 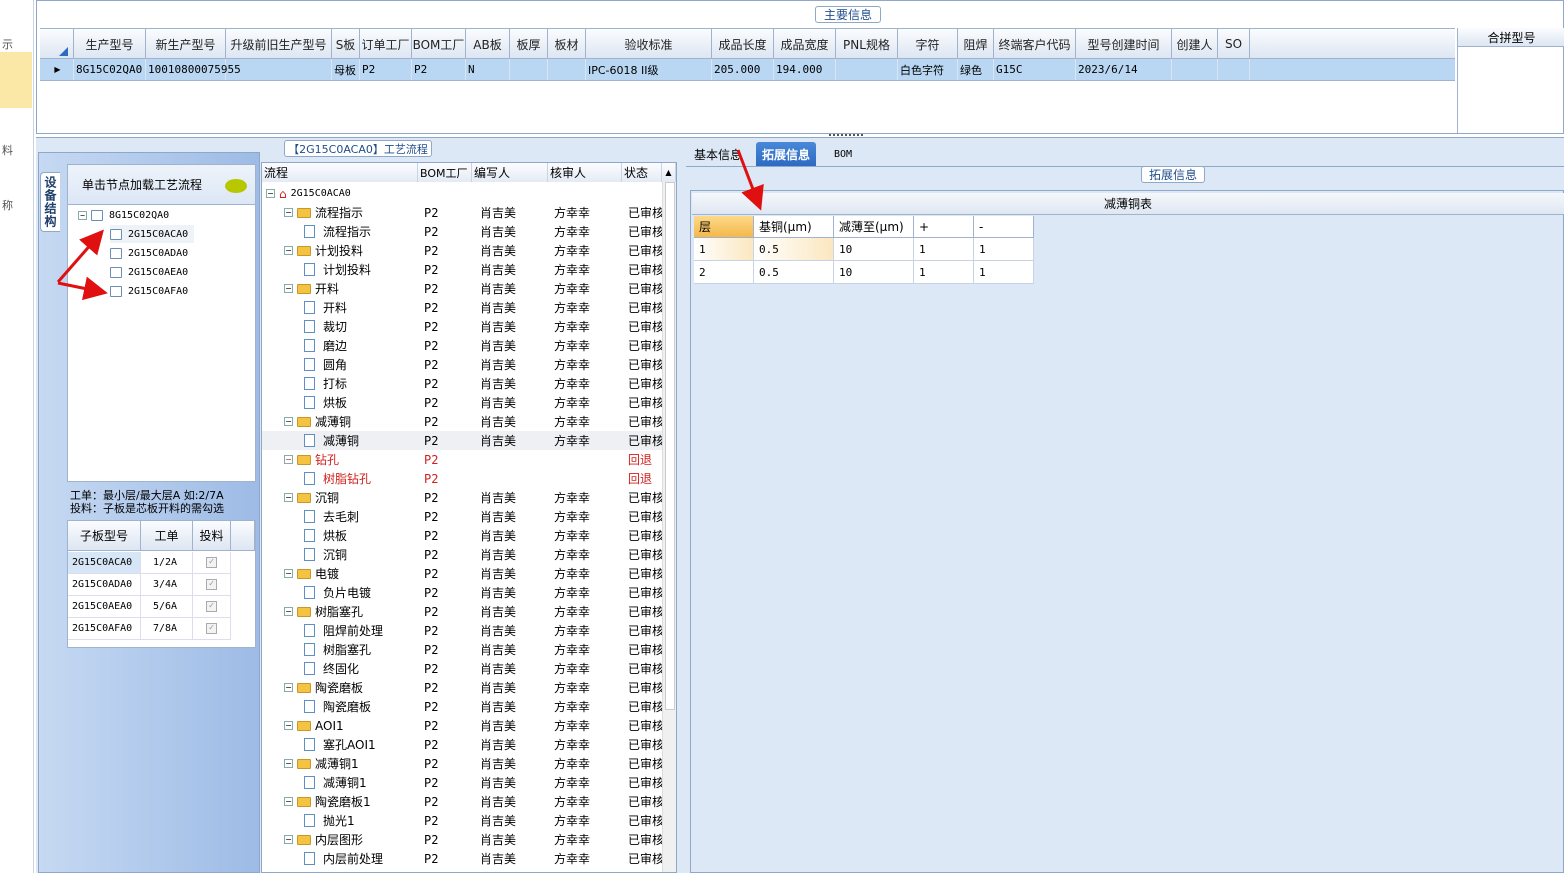 What do you see at coordinates (649, 44) in the screenshot?
I see `col-header: 验收标准` at bounding box center [649, 44].